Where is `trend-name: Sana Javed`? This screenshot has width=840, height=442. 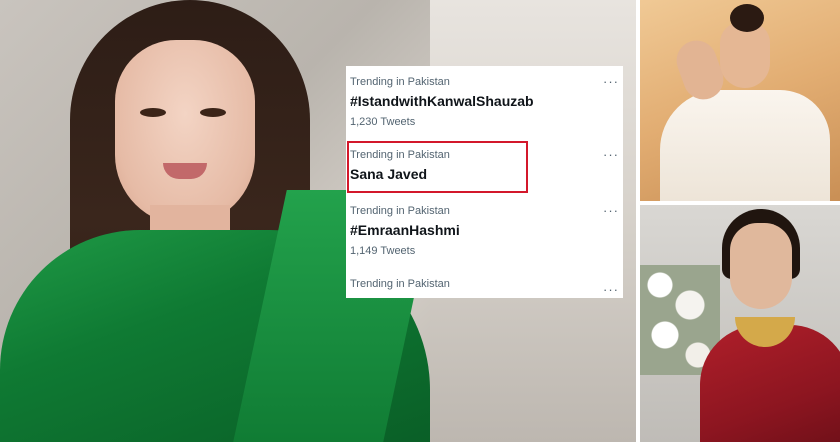
trend-name: Sana Javed is located at coordinates (388, 174).